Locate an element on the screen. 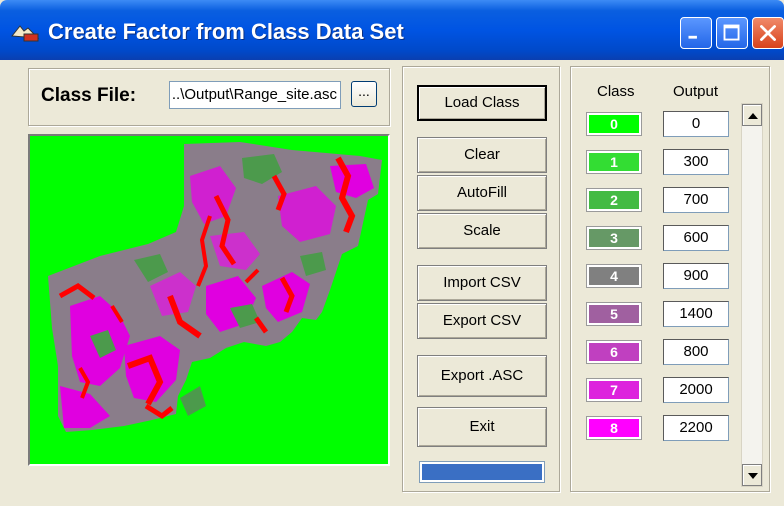  maximize-button is located at coordinates (732, 33).